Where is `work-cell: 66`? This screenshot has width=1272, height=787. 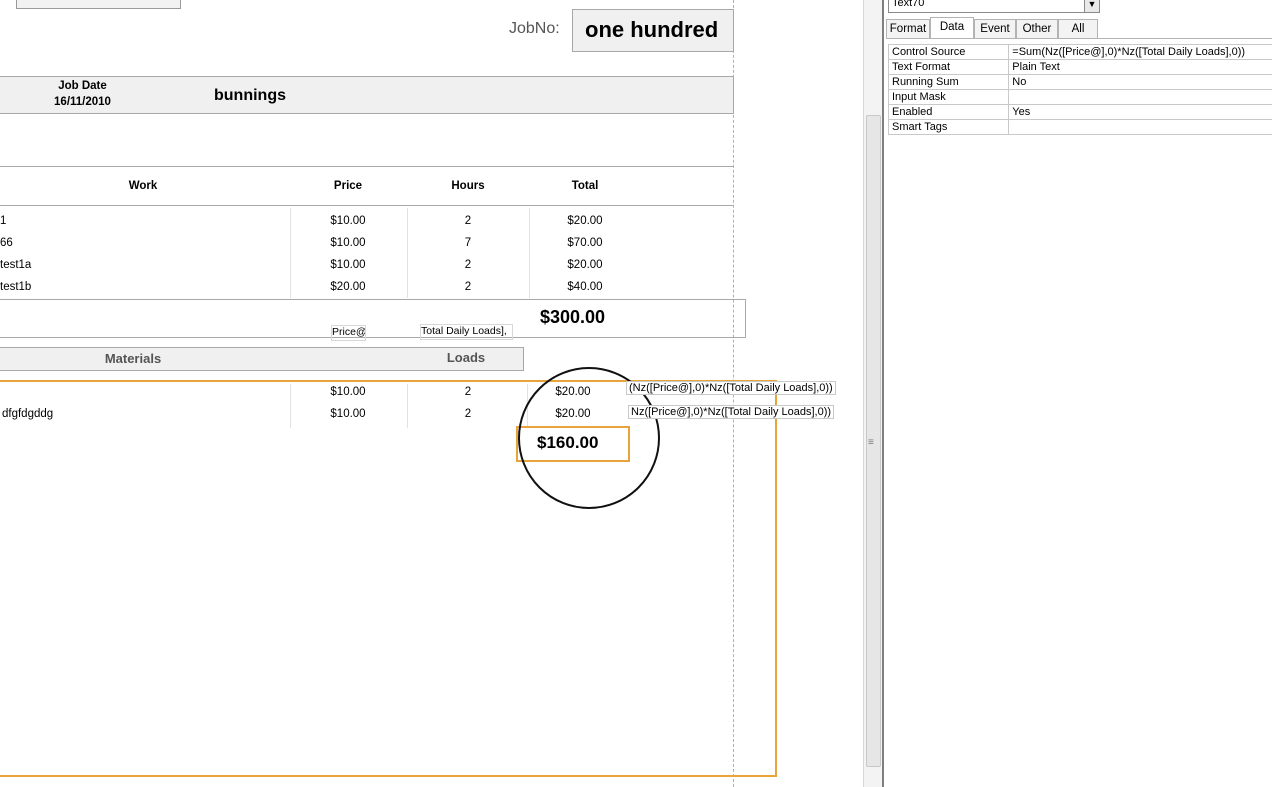
work-cell: 66 is located at coordinates (6, 243).